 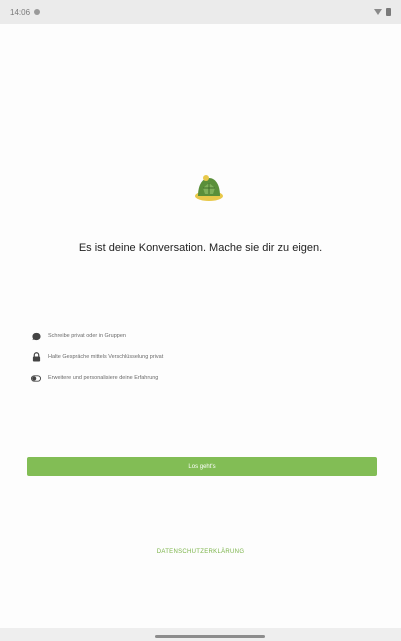 What do you see at coordinates (87, 336) in the screenshot?
I see `feature-label: Schreibe privat oder in Gruppen` at bounding box center [87, 336].